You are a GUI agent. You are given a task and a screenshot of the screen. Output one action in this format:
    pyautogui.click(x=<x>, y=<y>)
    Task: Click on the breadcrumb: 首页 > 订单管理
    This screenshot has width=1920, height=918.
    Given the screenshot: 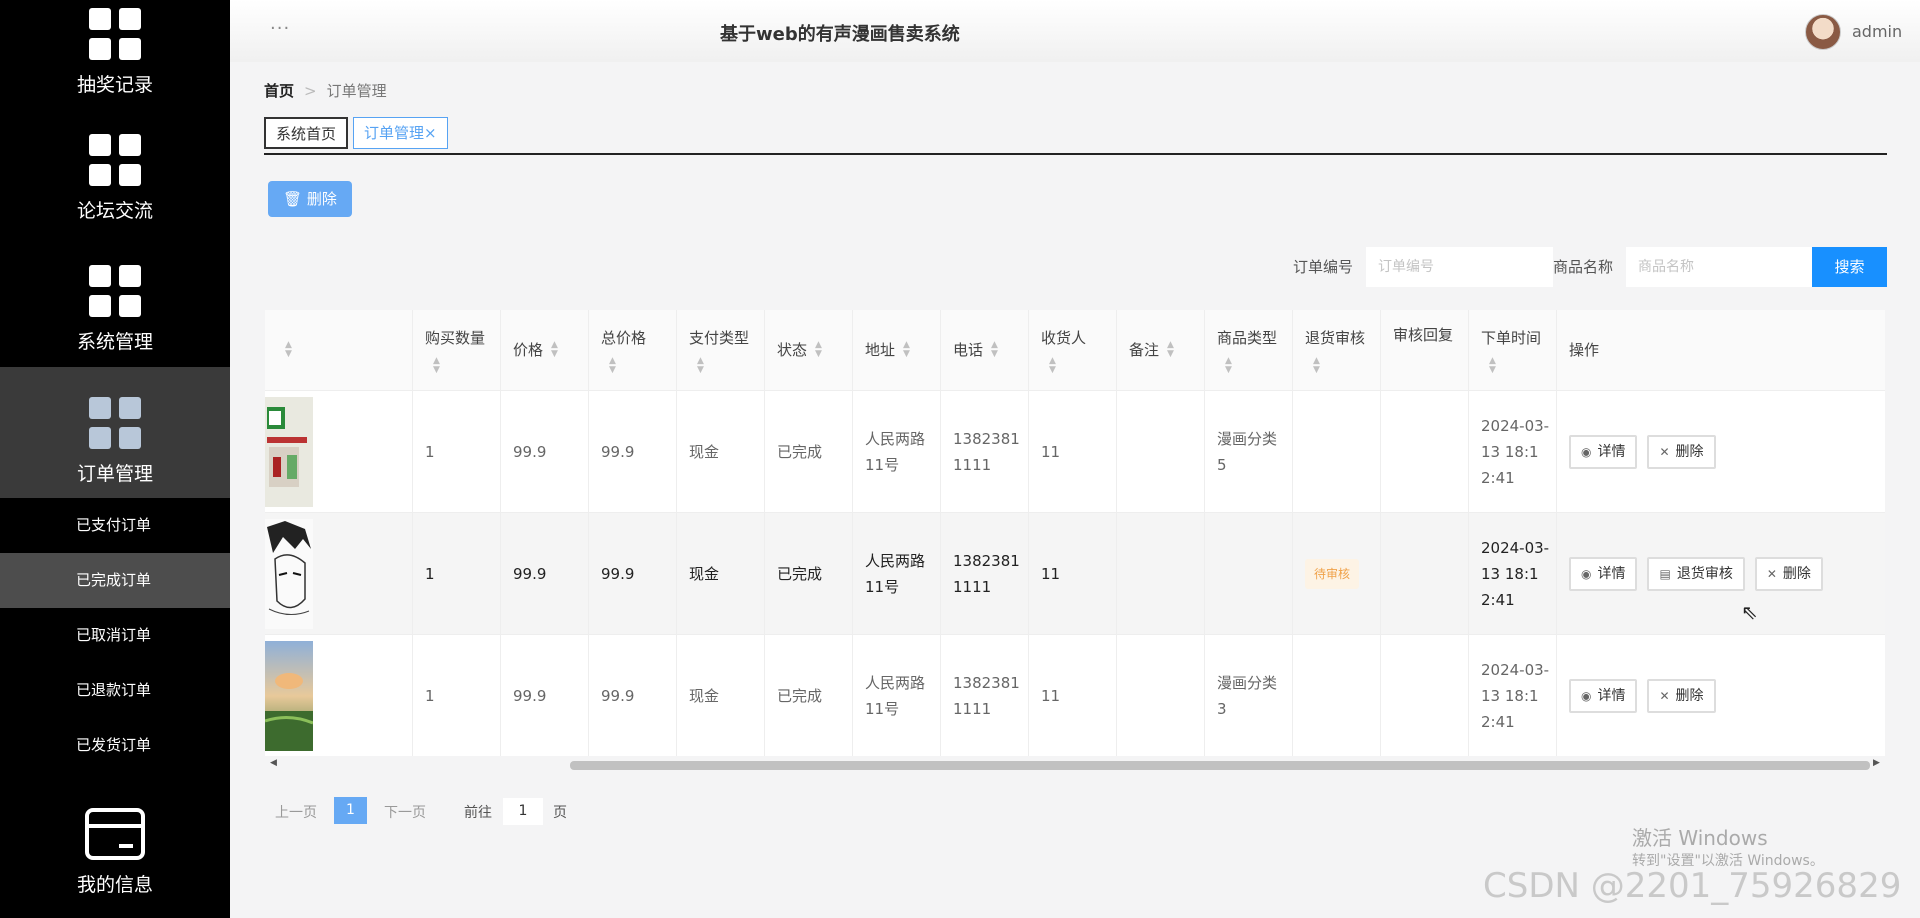 What is the action you would take?
    pyautogui.click(x=325, y=90)
    